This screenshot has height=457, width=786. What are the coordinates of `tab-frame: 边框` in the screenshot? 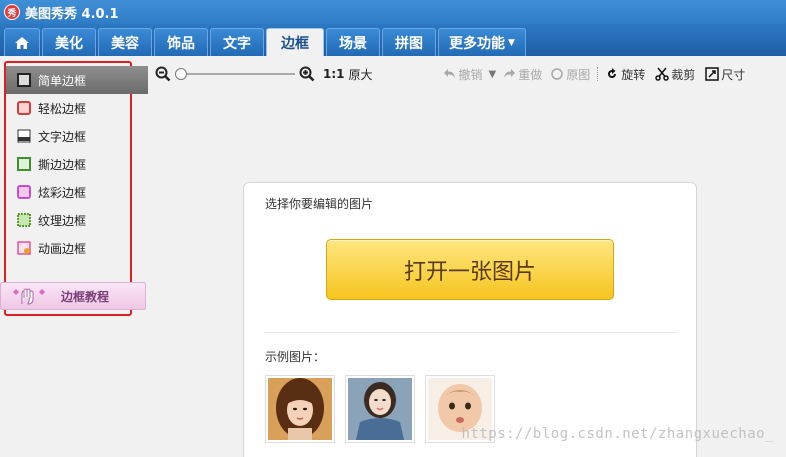 It's located at (295, 42).